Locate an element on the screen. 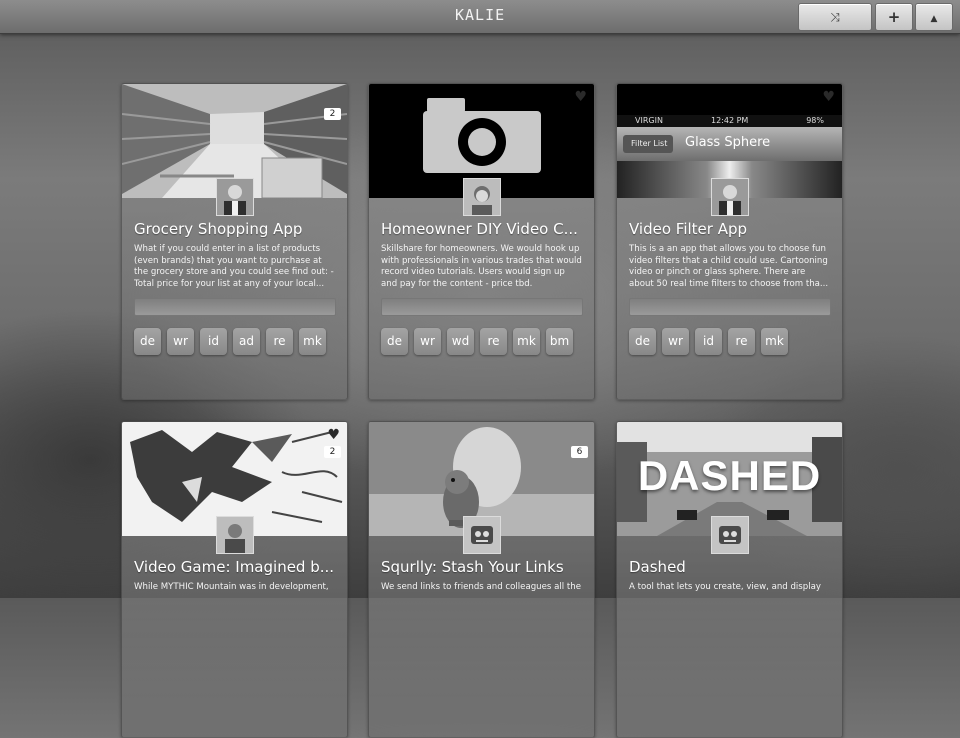 This screenshot has width=960, height=738. card-title: Video Filter App is located at coordinates (731, 229).